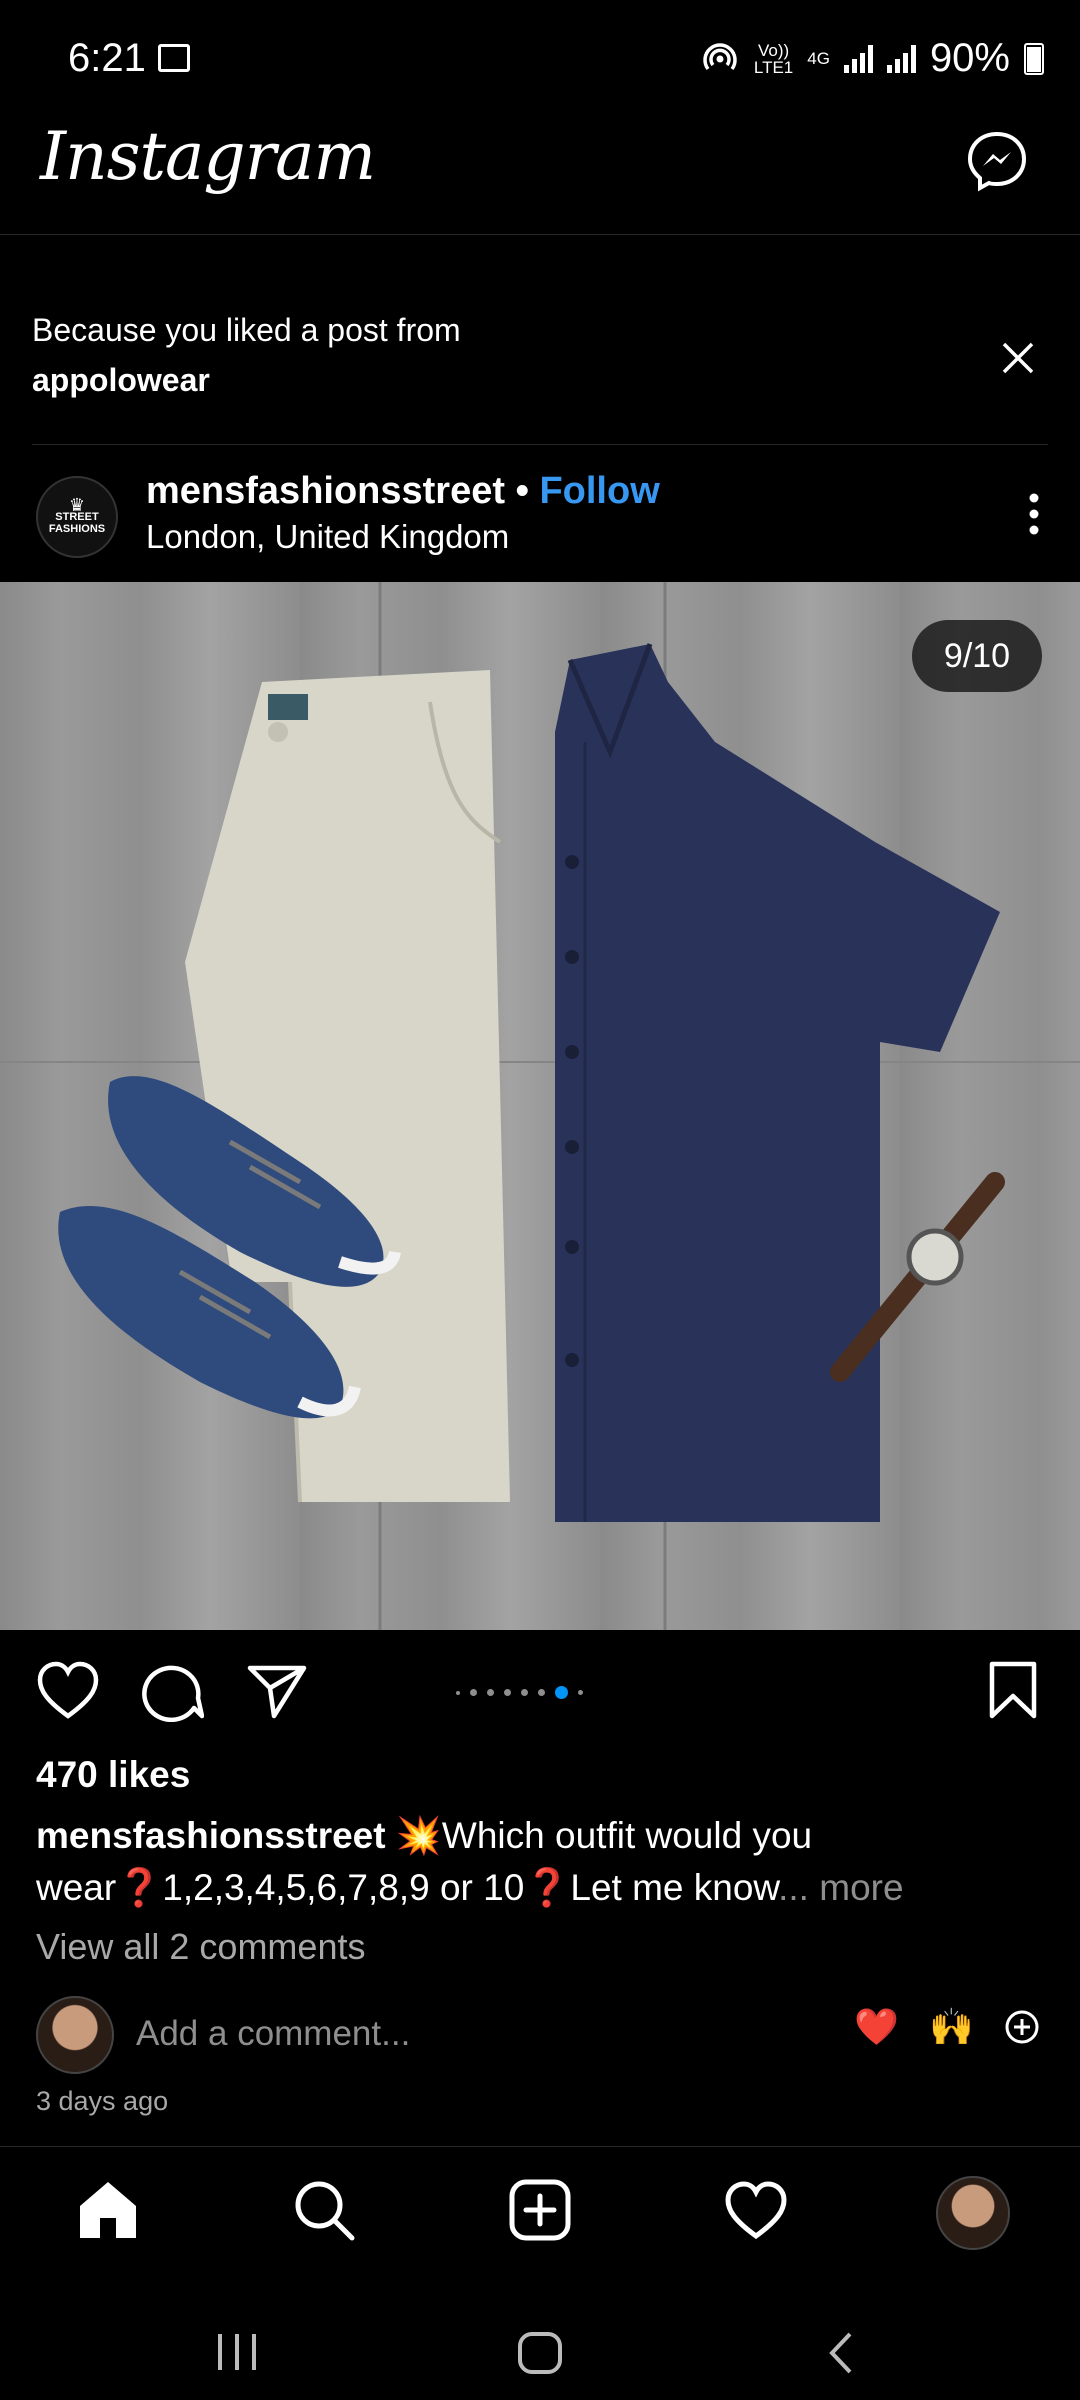 The image size is (1080, 2400). What do you see at coordinates (997, 161) in the screenshot?
I see `messenger-icon` at bounding box center [997, 161].